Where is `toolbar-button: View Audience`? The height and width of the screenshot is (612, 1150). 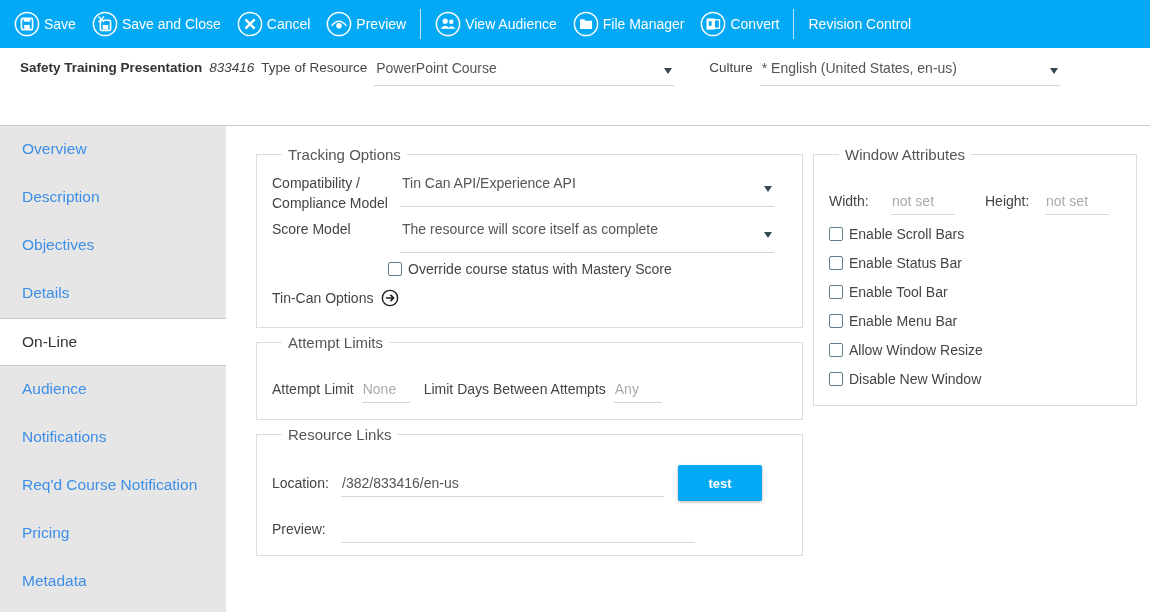
toolbar-button: View Audience is located at coordinates (496, 24).